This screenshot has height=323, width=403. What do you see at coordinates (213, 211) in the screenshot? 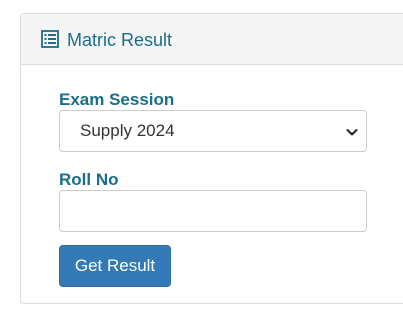
I see `roll-no-input` at bounding box center [213, 211].